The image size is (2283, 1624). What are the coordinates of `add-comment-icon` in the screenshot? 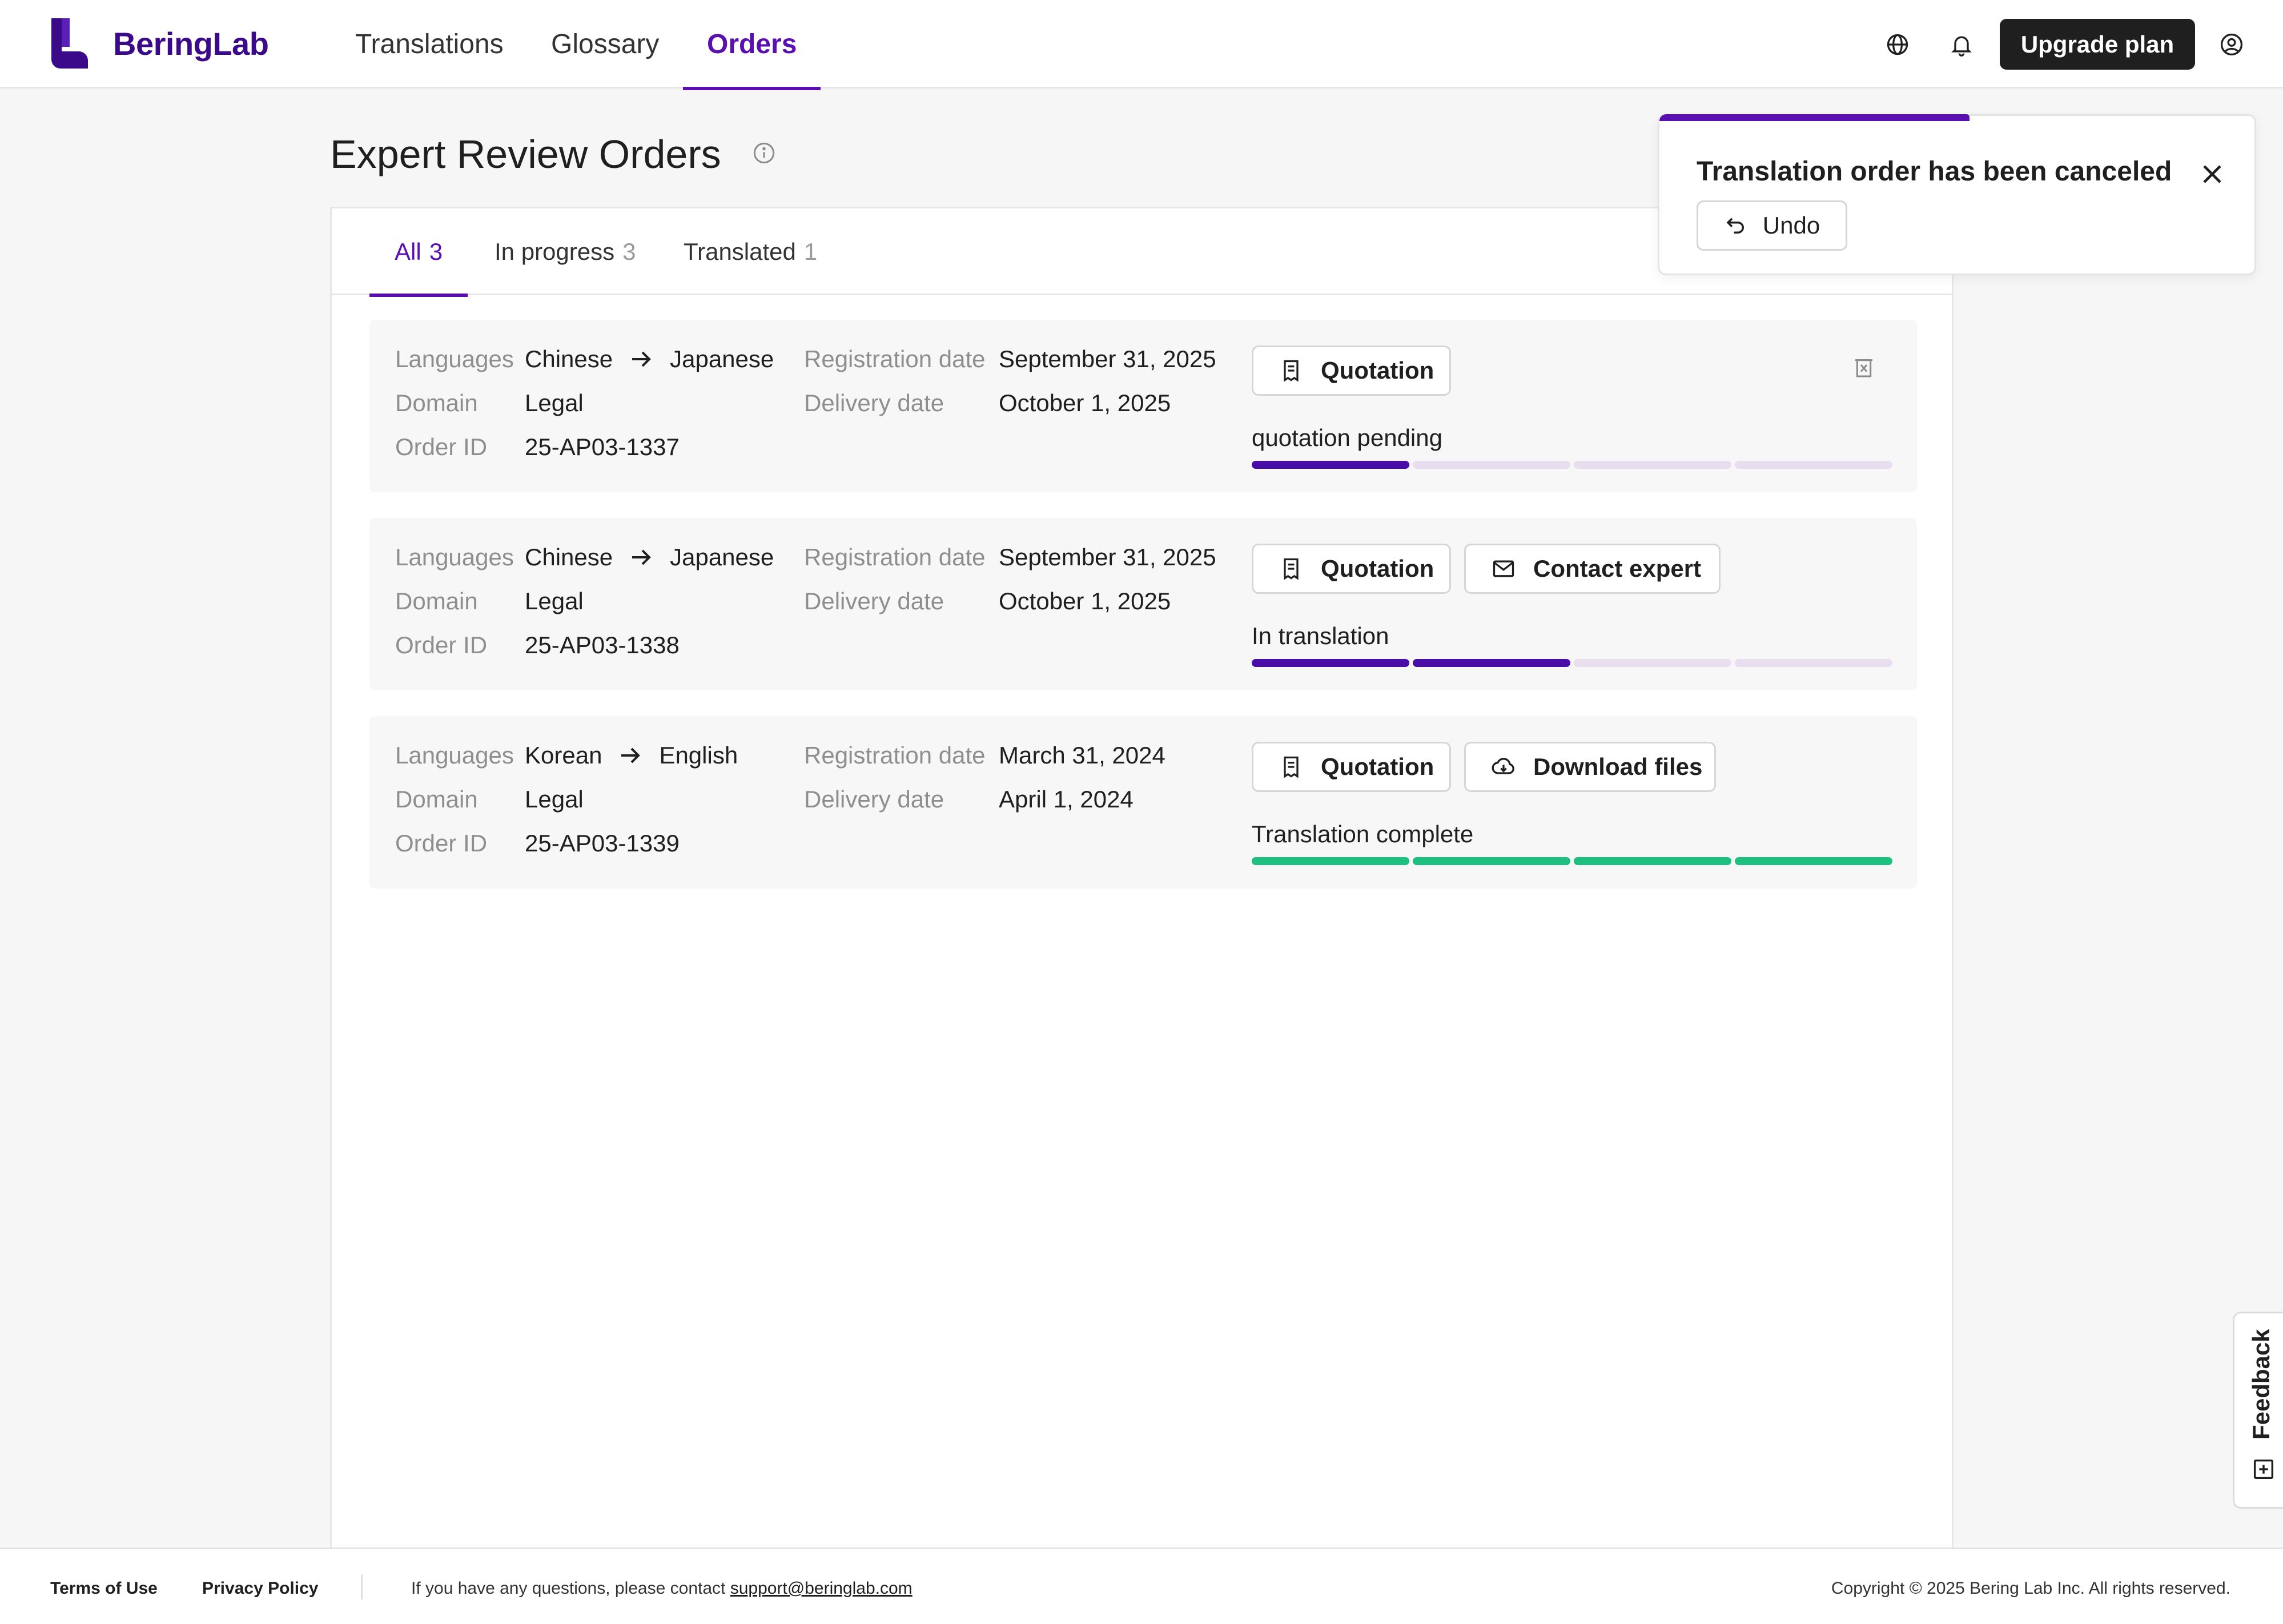 It's located at (2263, 1469).